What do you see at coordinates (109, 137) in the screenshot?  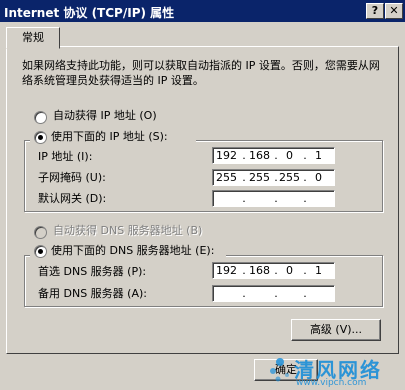 I see `manual-ip-label: 使用下面的 IP 地址 (S):` at bounding box center [109, 137].